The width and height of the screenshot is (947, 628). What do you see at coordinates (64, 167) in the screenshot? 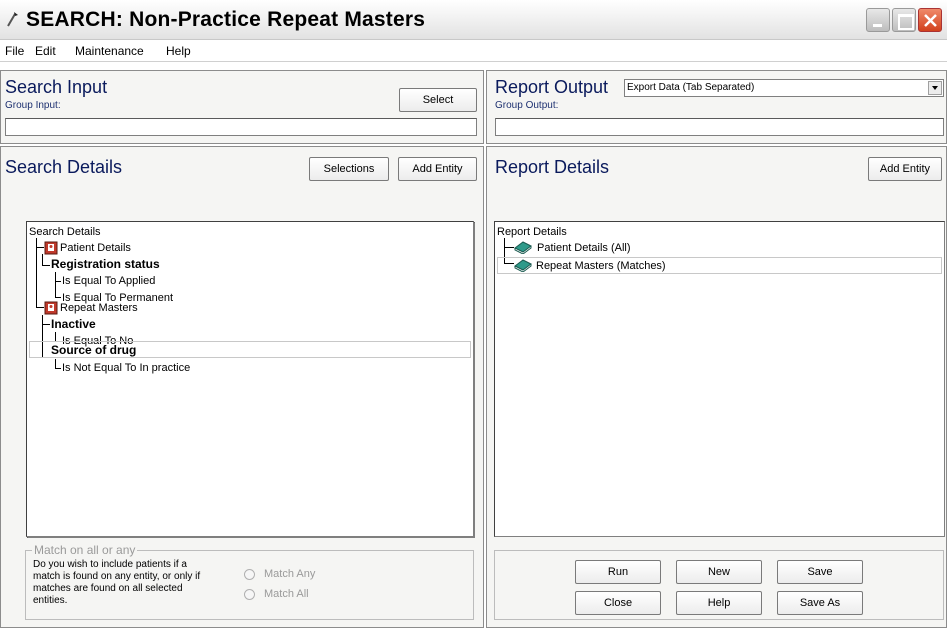
I see `search-details-title: Search Details` at bounding box center [64, 167].